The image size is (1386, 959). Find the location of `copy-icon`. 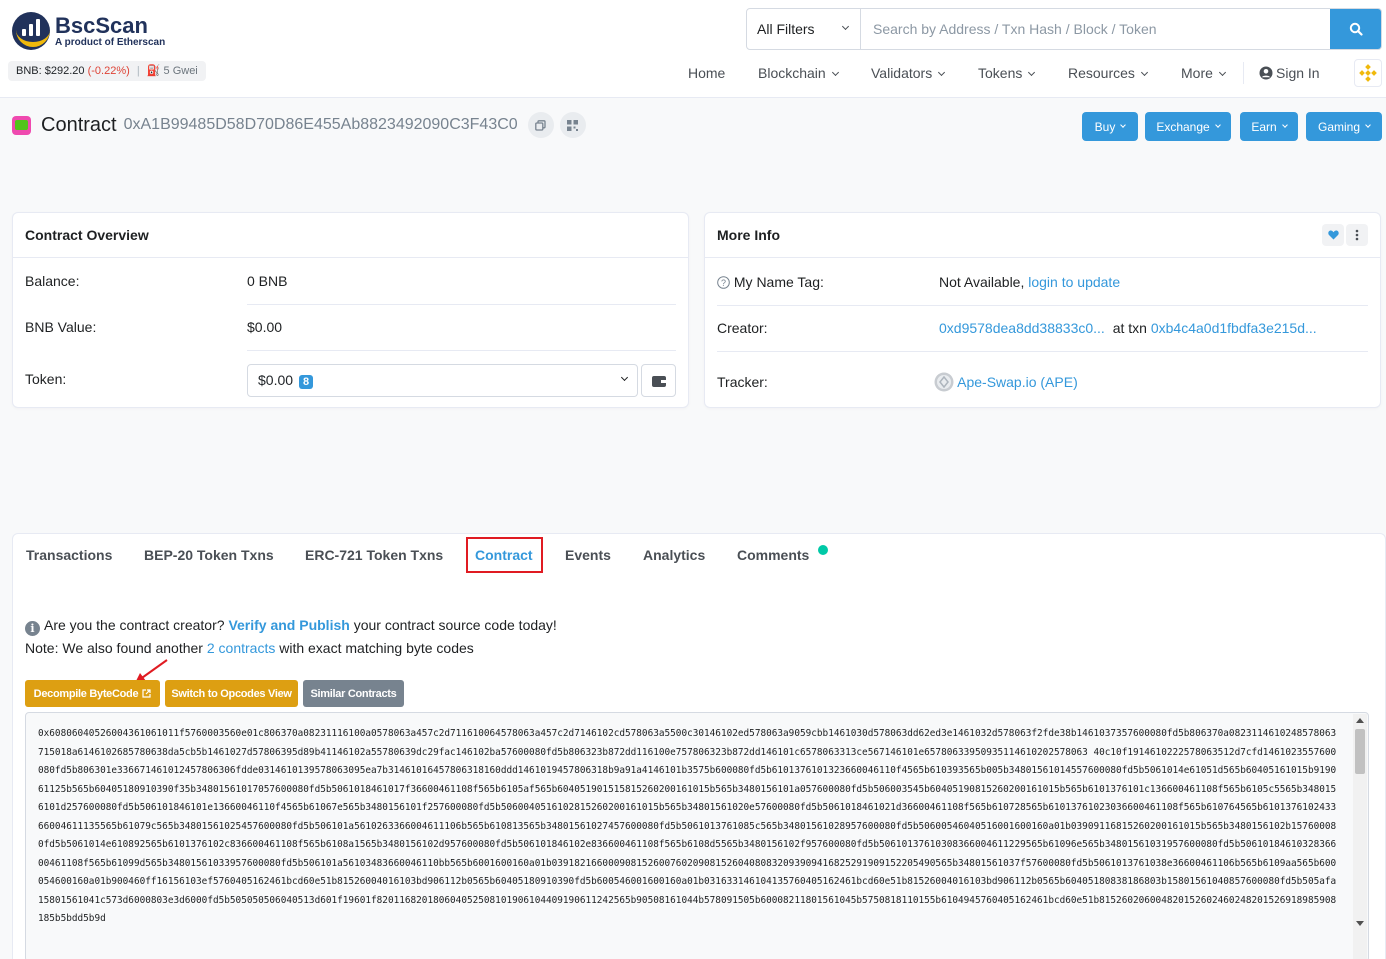

copy-icon is located at coordinates (540, 125).